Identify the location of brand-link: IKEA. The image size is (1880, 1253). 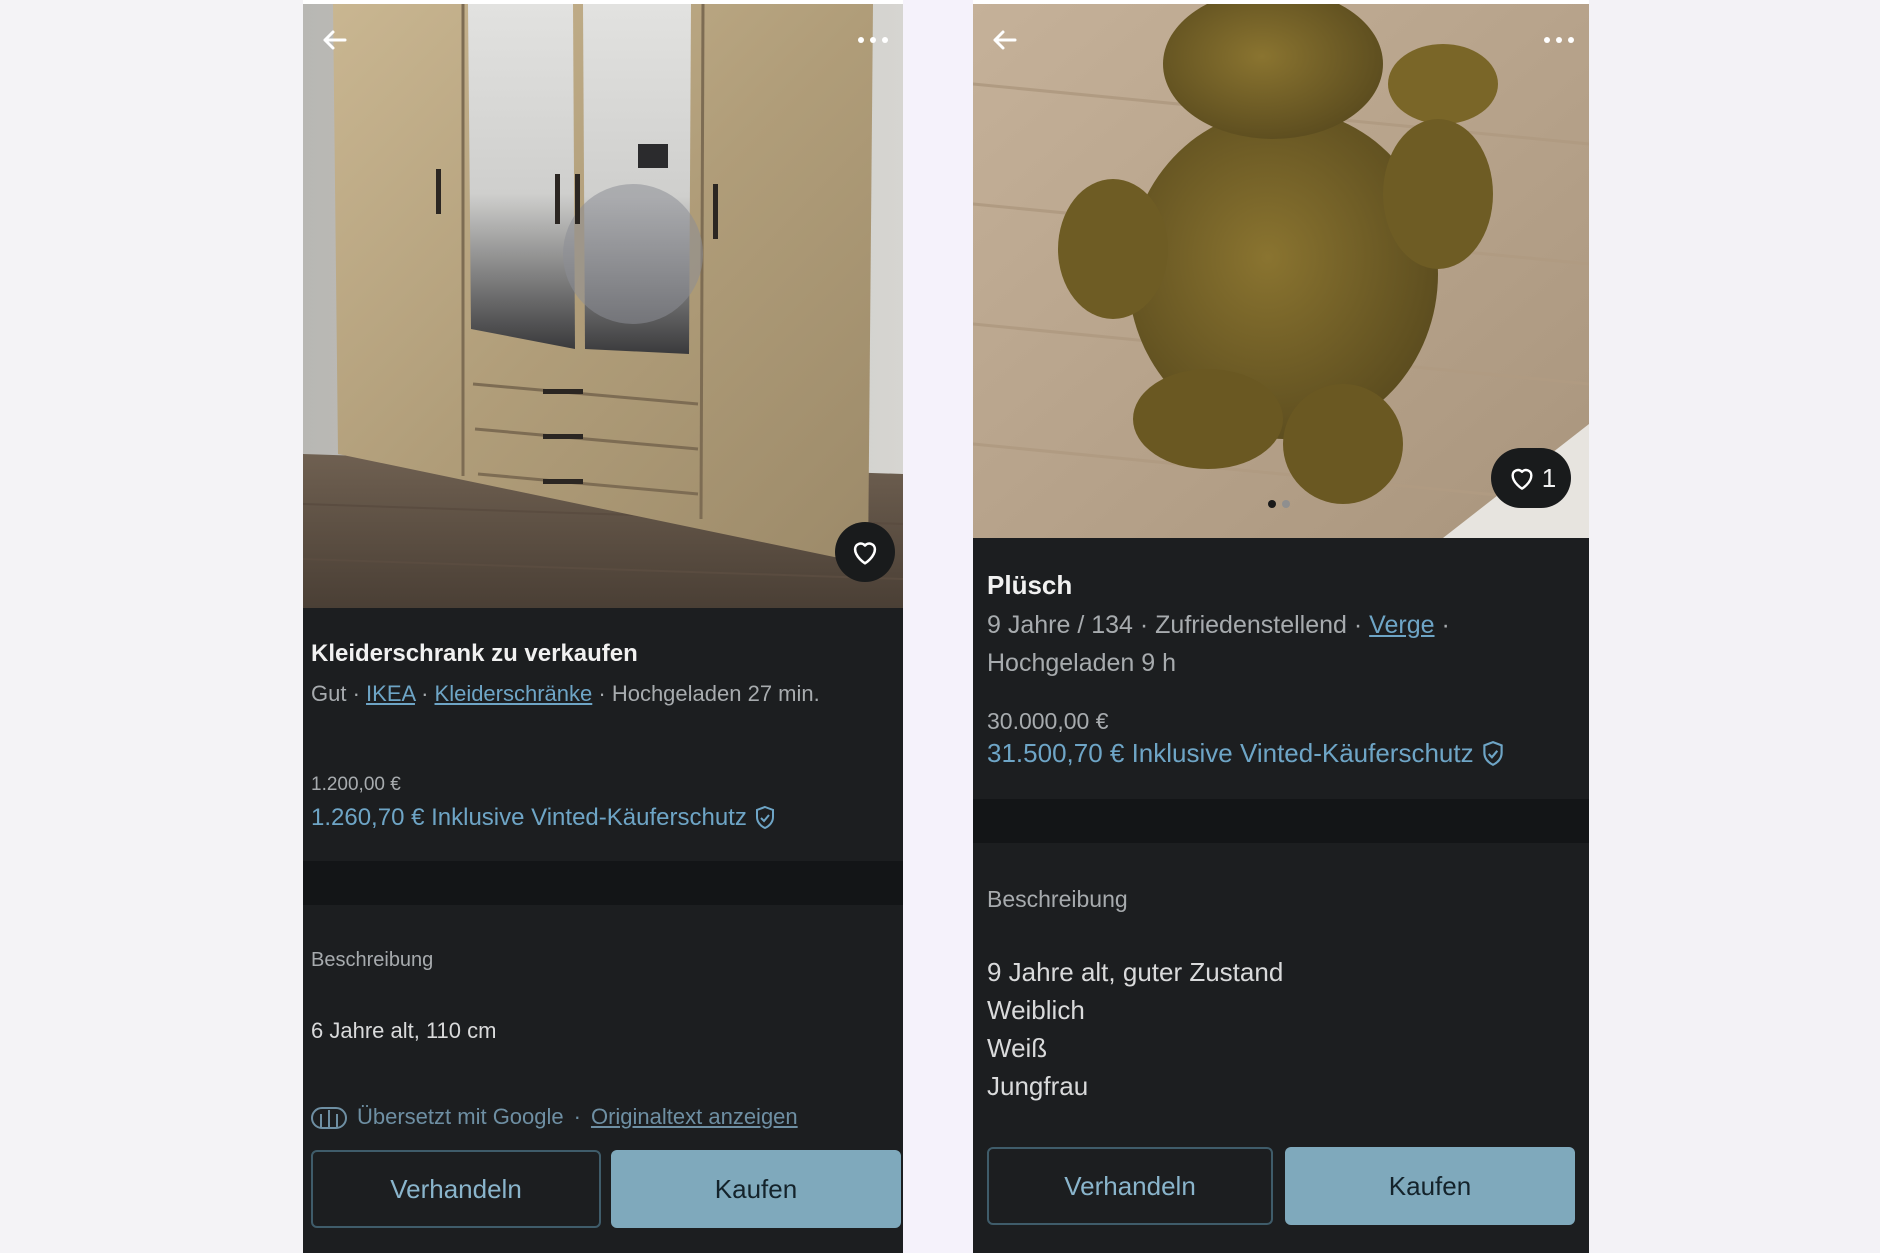
(390, 693).